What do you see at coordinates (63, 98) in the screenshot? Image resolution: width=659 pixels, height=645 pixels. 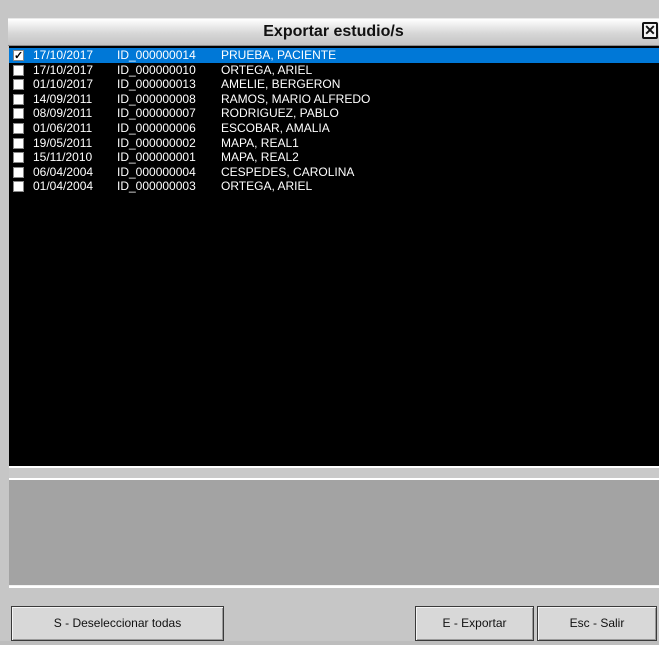 I see `study-date: 14/09/2011` at bounding box center [63, 98].